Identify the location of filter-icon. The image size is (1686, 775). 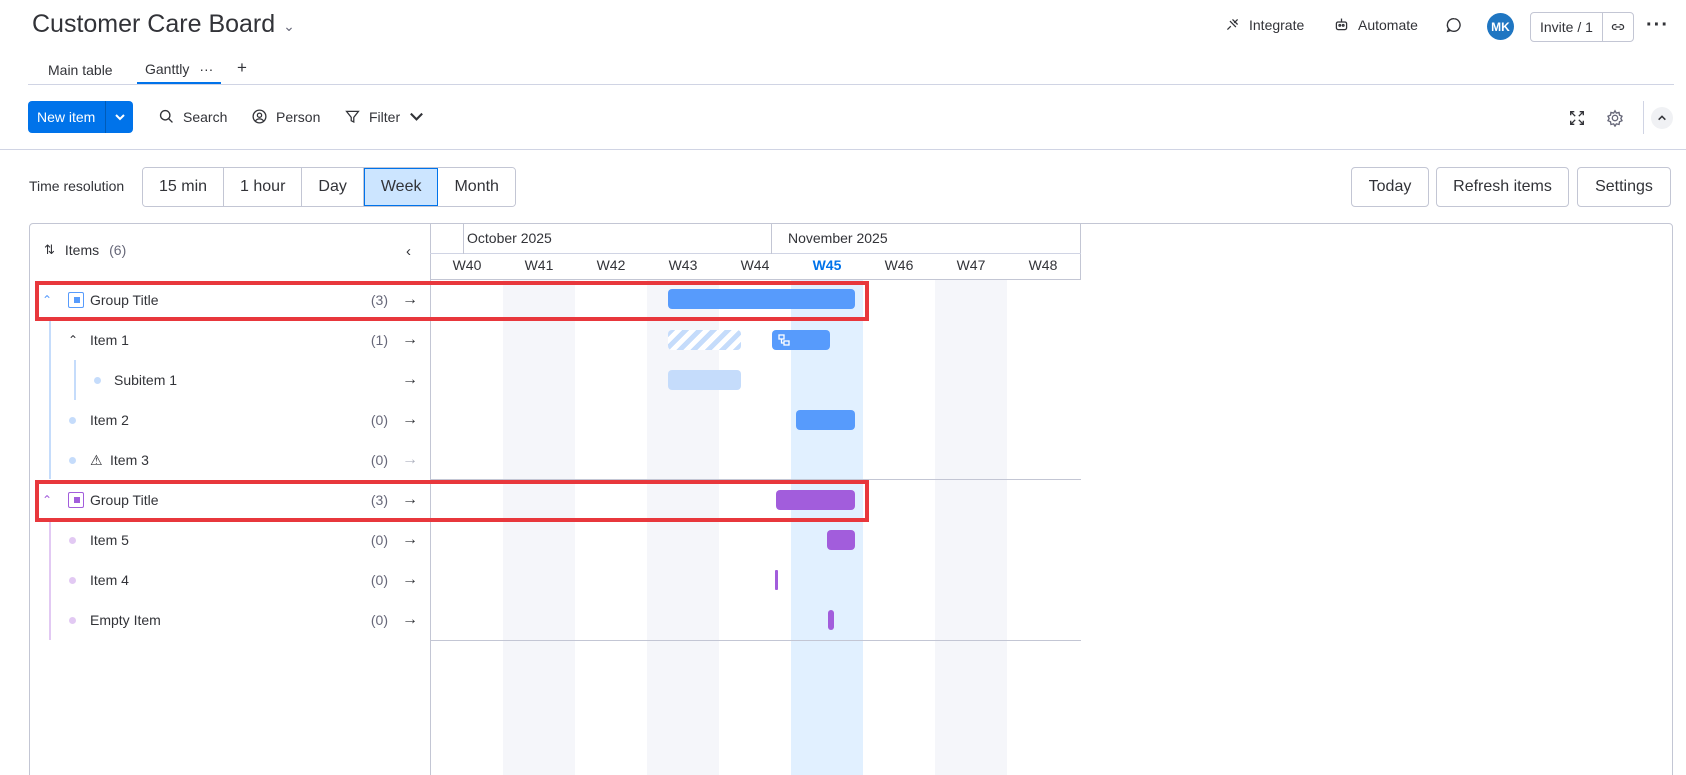
(352, 117).